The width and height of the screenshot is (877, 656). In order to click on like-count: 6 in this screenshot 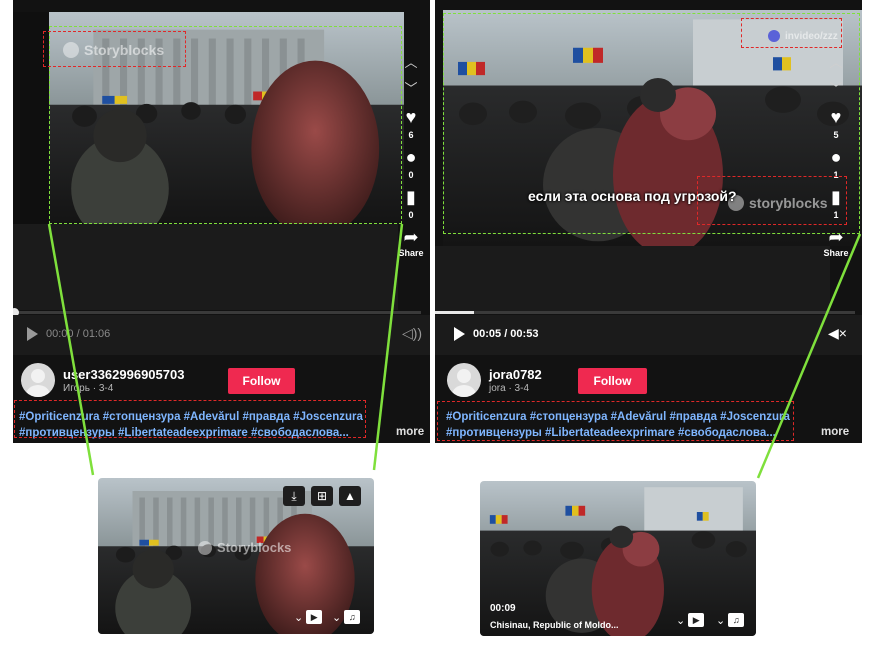, I will do `click(411, 135)`.